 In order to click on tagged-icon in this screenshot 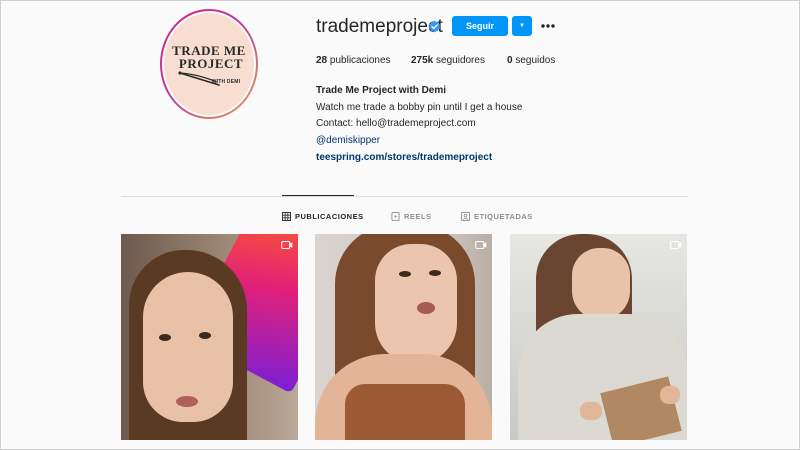, I will do `click(465, 216)`.